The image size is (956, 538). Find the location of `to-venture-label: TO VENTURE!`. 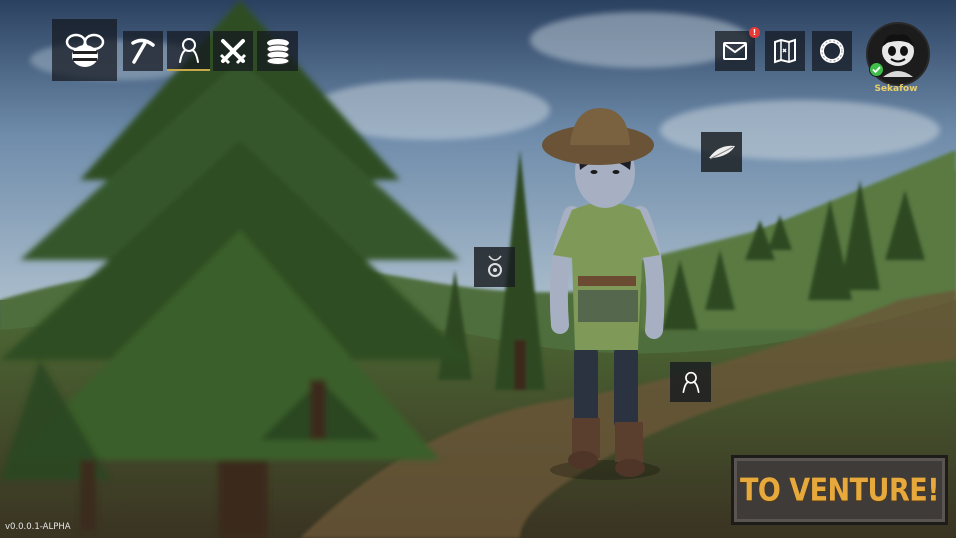

to-venture-label: TO VENTURE! is located at coordinates (839, 490).